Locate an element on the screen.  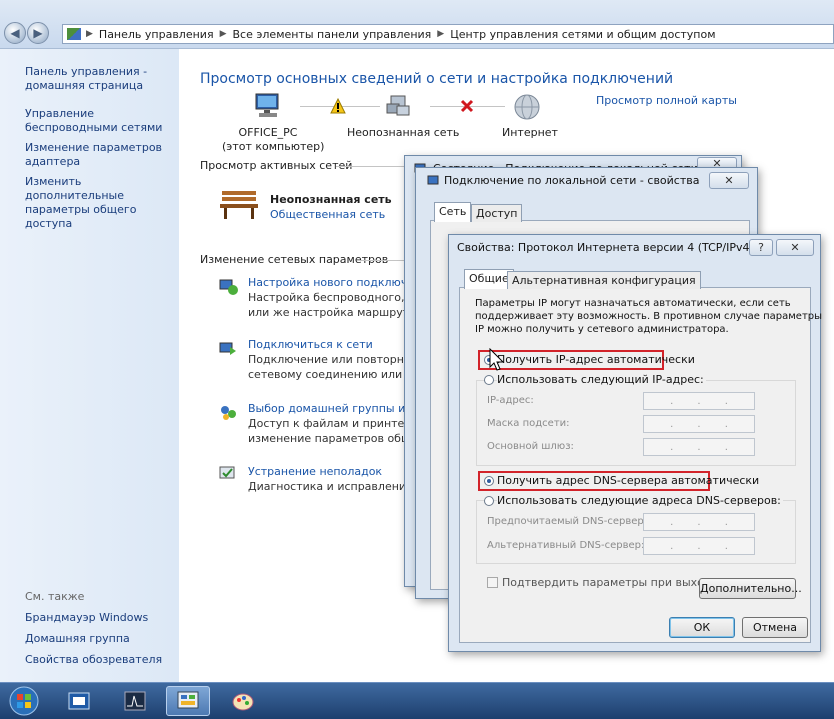
warning-icon is located at coordinates (338, 106).